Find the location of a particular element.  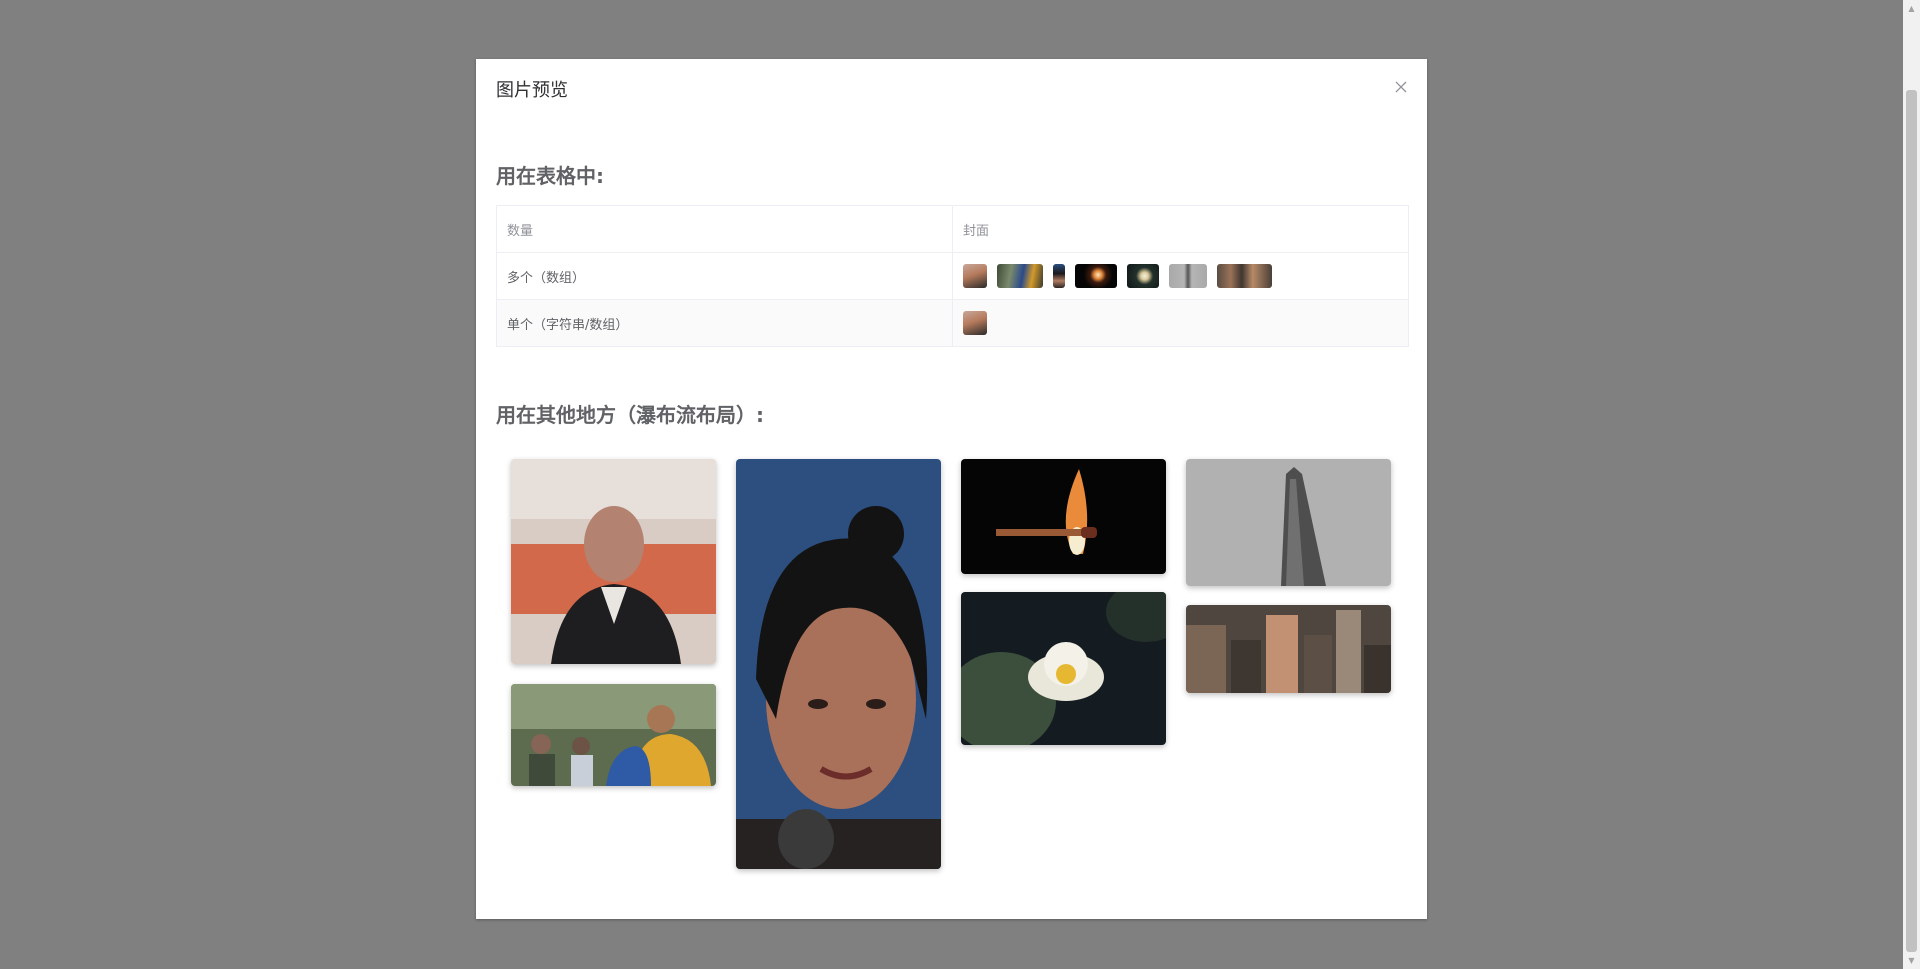

table-row: 多个（数组） is located at coordinates (952, 276).